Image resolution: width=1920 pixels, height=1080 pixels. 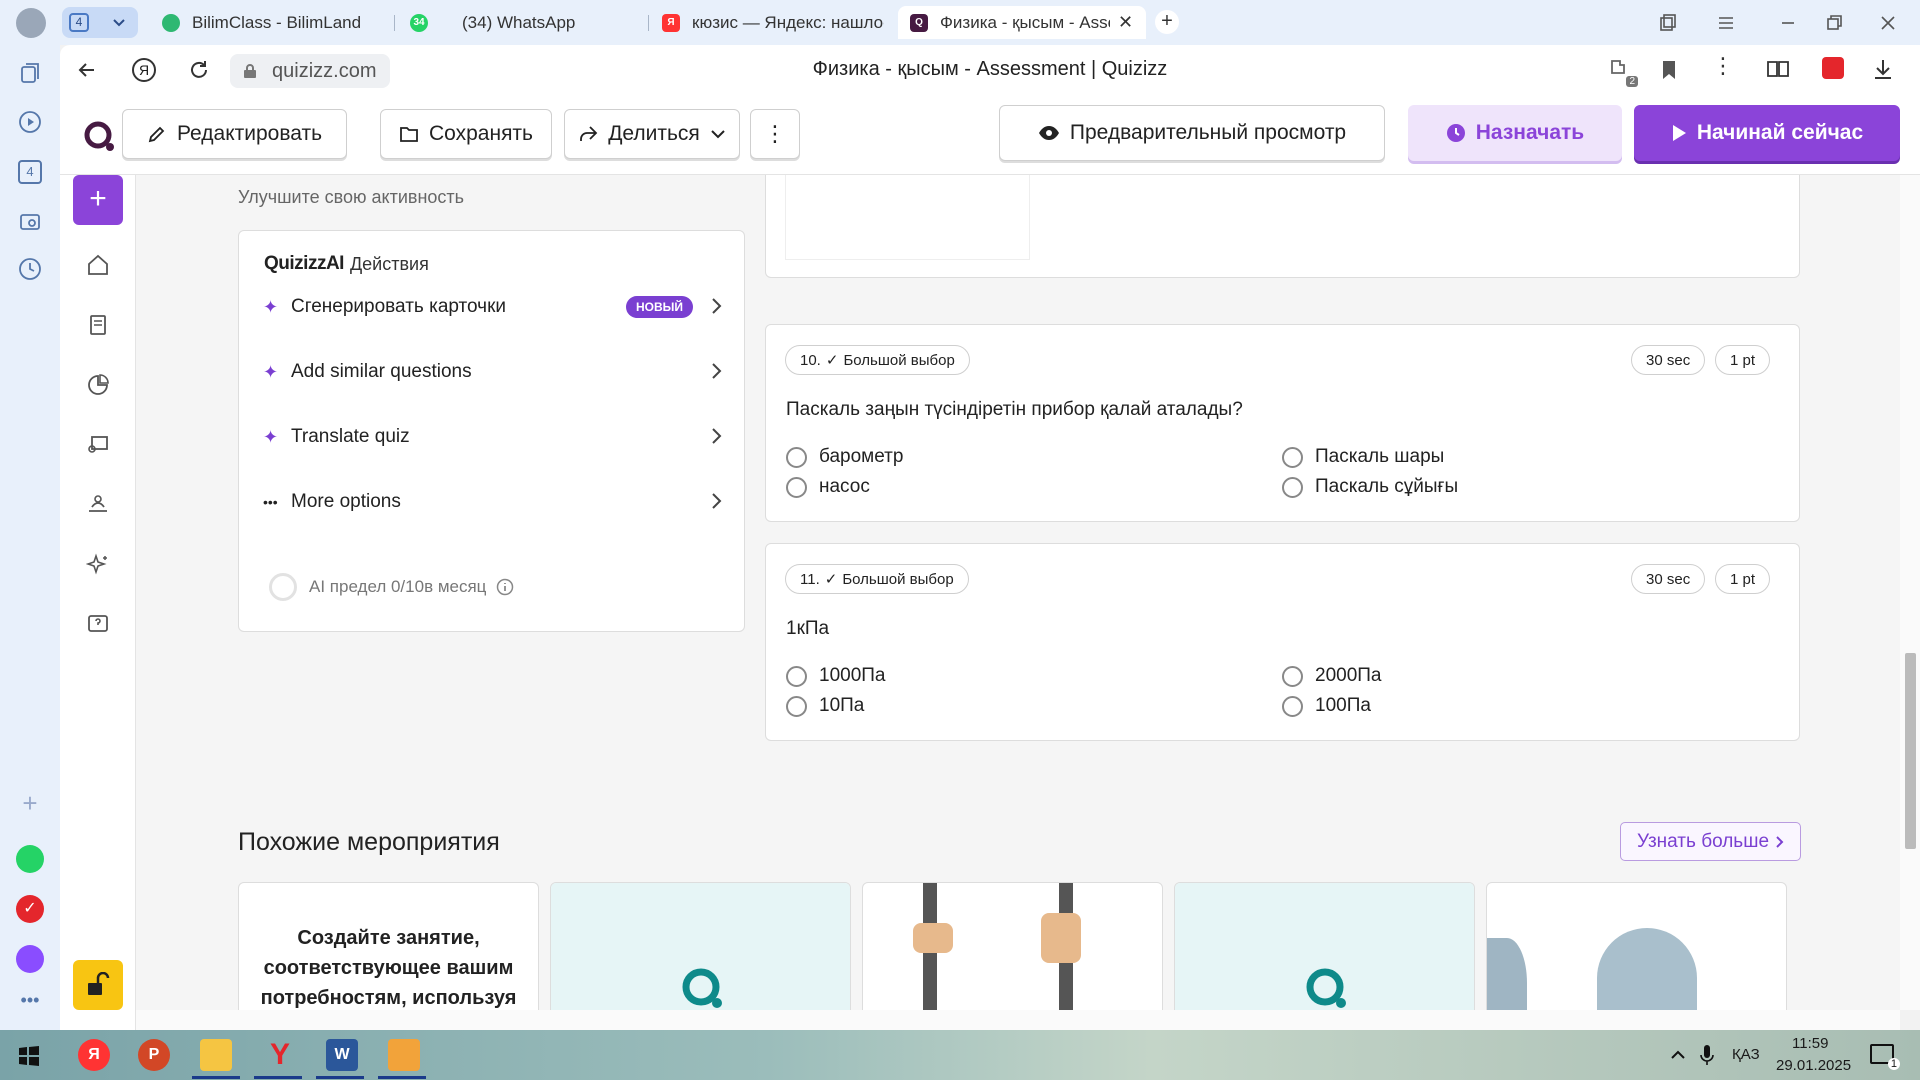 What do you see at coordinates (1623, 72) in the screenshot?
I see `extensions-icon: 2` at bounding box center [1623, 72].